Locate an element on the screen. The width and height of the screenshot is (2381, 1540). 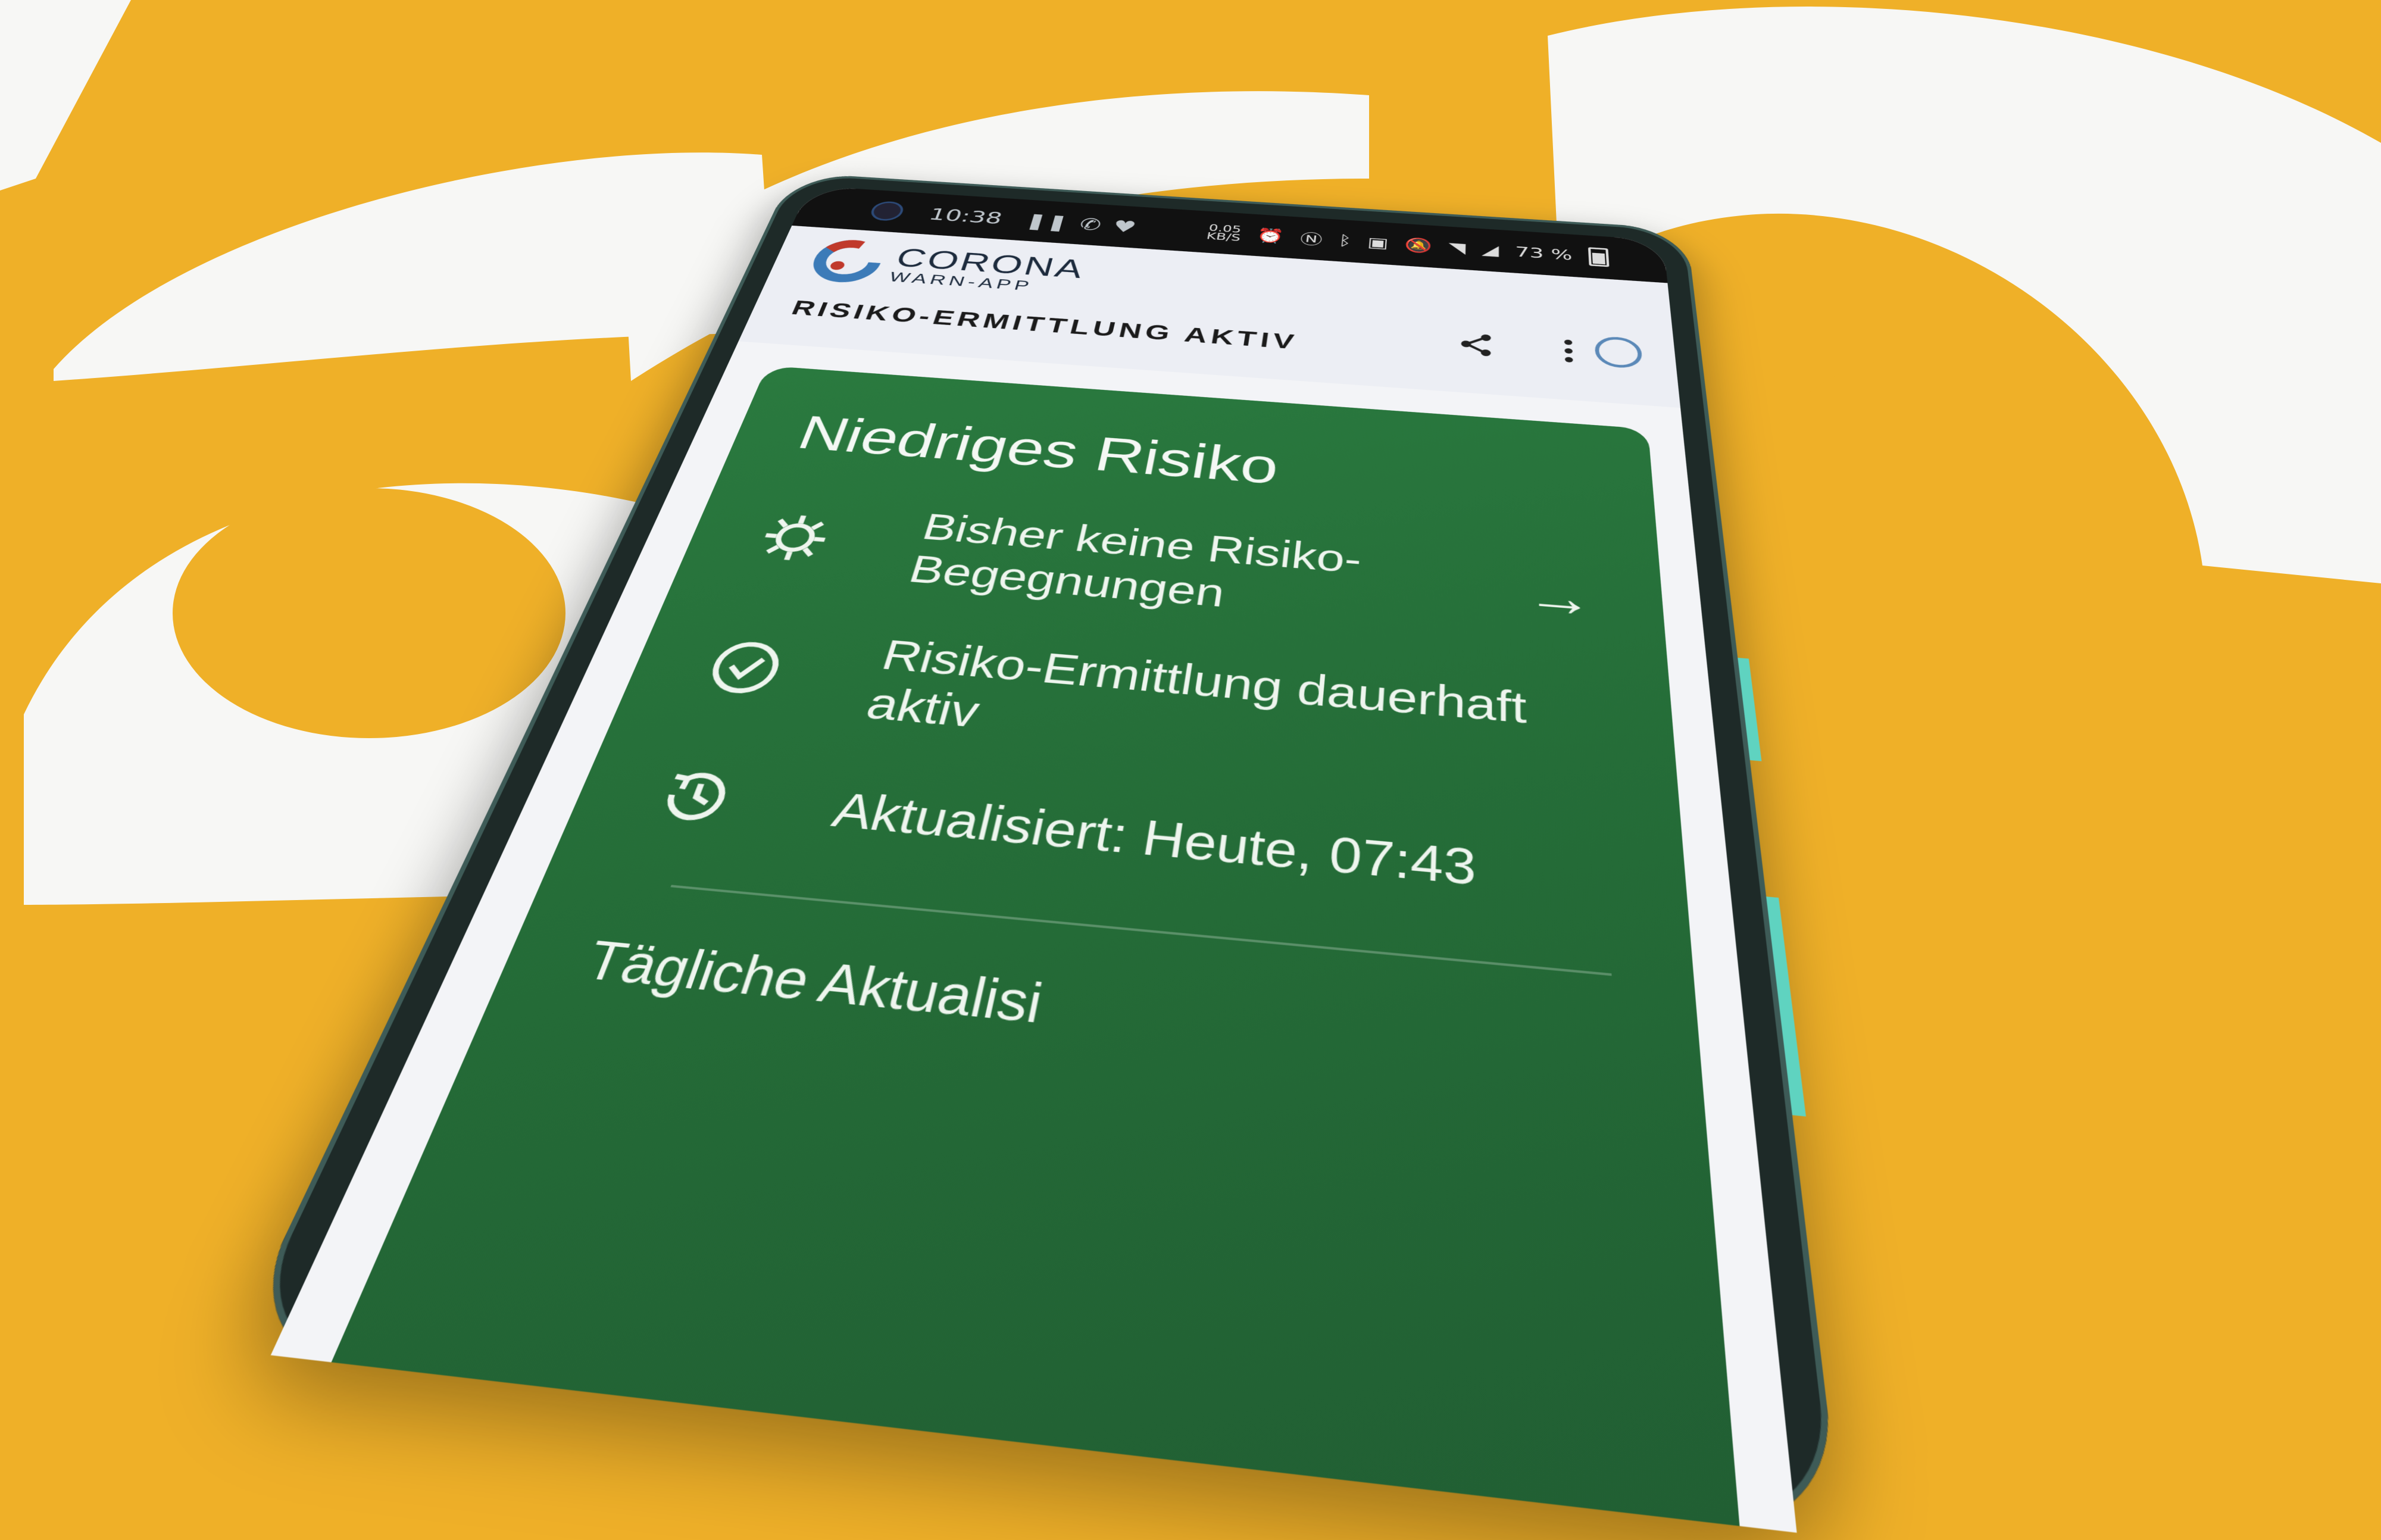
risk-row-encounters: Bisher keine Risiko-Begegnungen → is located at coordinates (1169, 570).